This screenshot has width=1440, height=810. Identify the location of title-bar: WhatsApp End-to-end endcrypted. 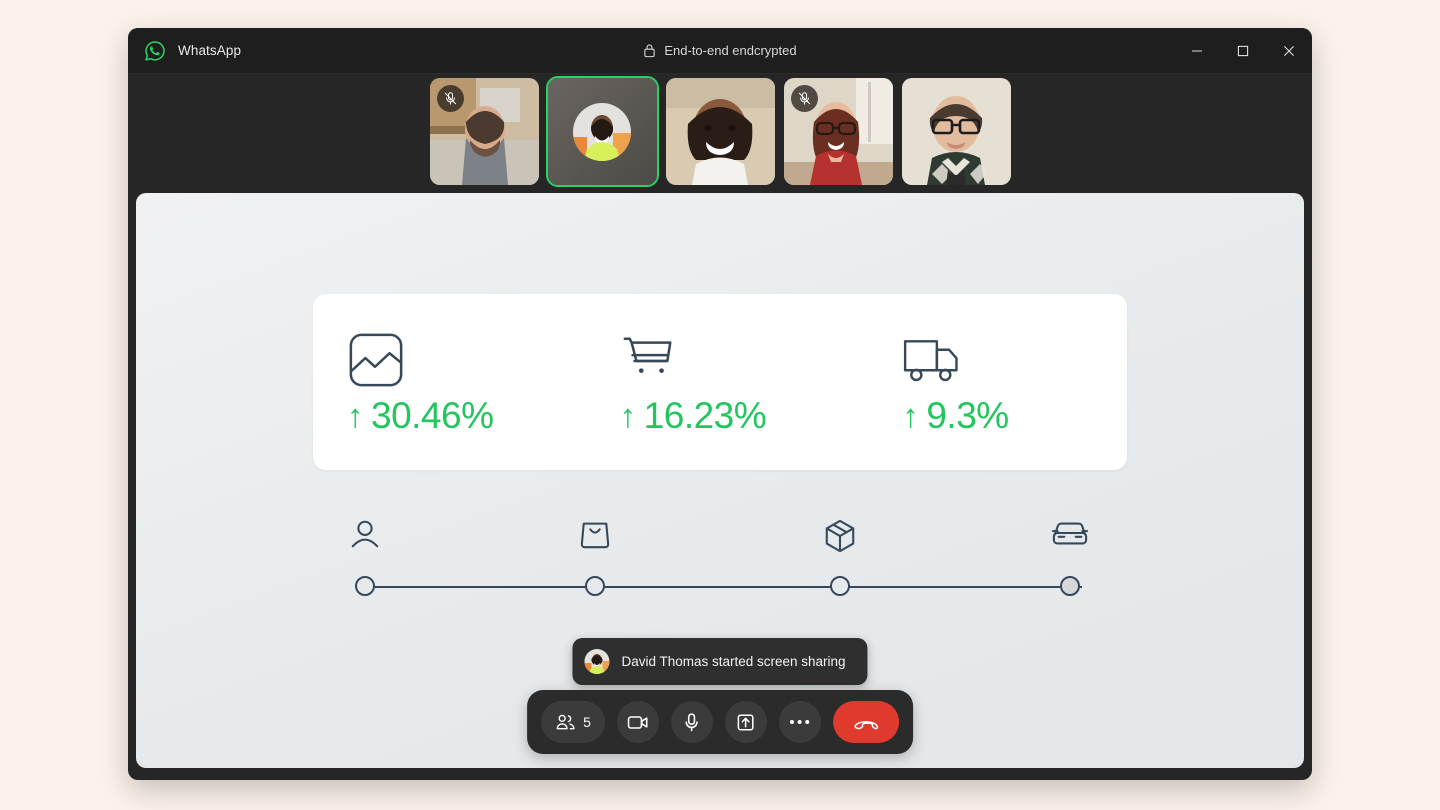
(720, 51).